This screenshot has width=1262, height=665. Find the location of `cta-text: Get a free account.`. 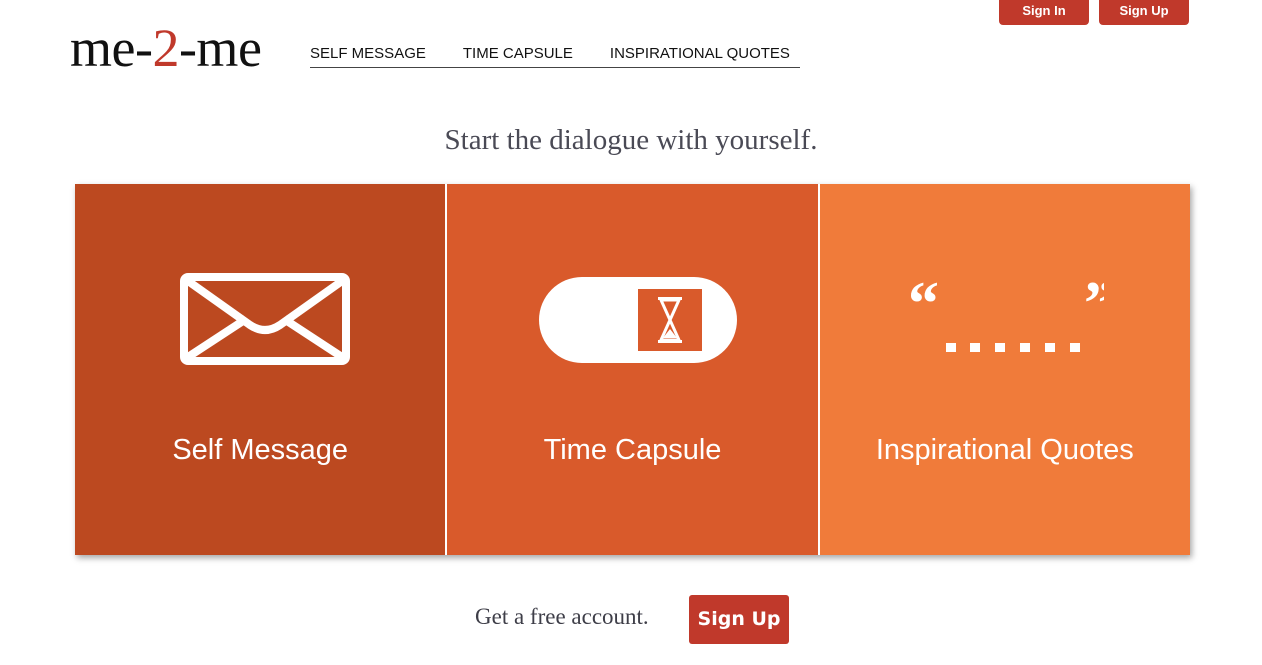

cta-text: Get a free account. is located at coordinates (562, 616).